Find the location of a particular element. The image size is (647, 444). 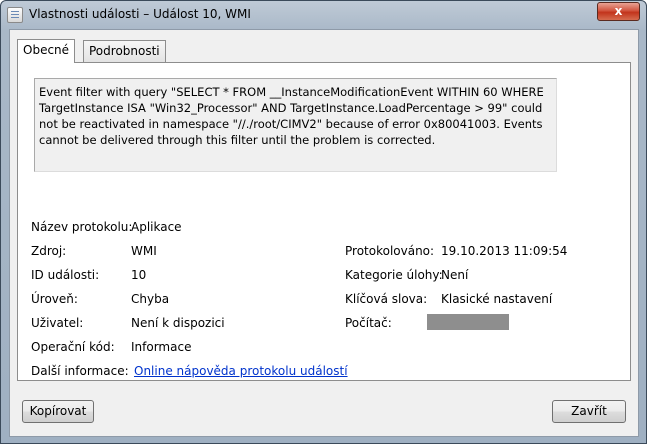

user-value: Není k dispozici is located at coordinates (178, 323).